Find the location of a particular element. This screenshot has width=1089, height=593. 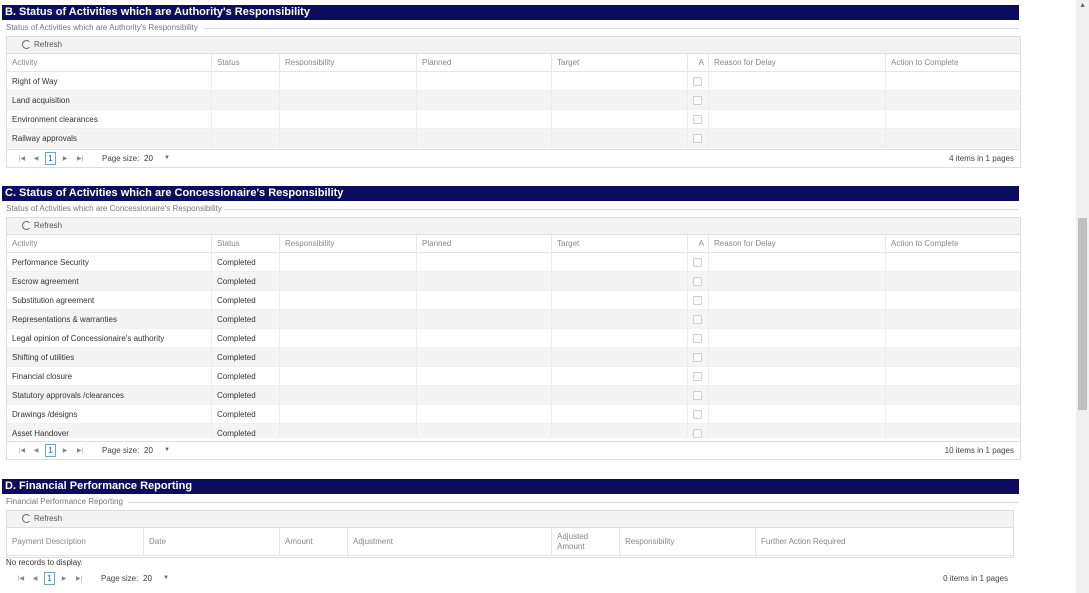

col-further-action-required: Further Action Required is located at coordinates (884, 542).